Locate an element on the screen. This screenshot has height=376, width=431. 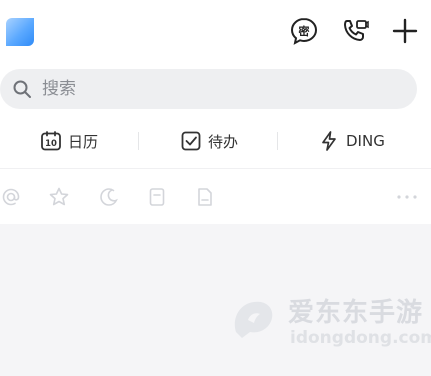
secret-chat-icon: 密 is located at coordinates (304, 31).